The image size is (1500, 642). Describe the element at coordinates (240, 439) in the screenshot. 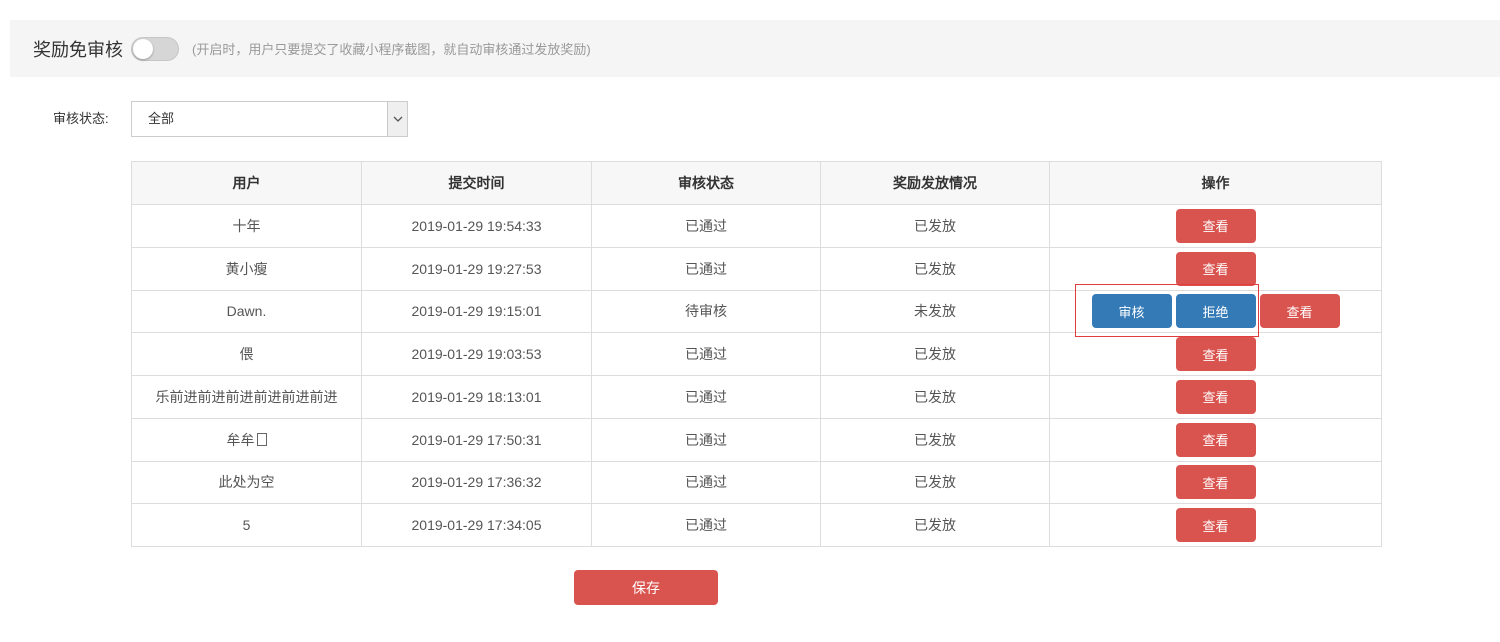

I see `cell-user-text: 牟牟` at that location.